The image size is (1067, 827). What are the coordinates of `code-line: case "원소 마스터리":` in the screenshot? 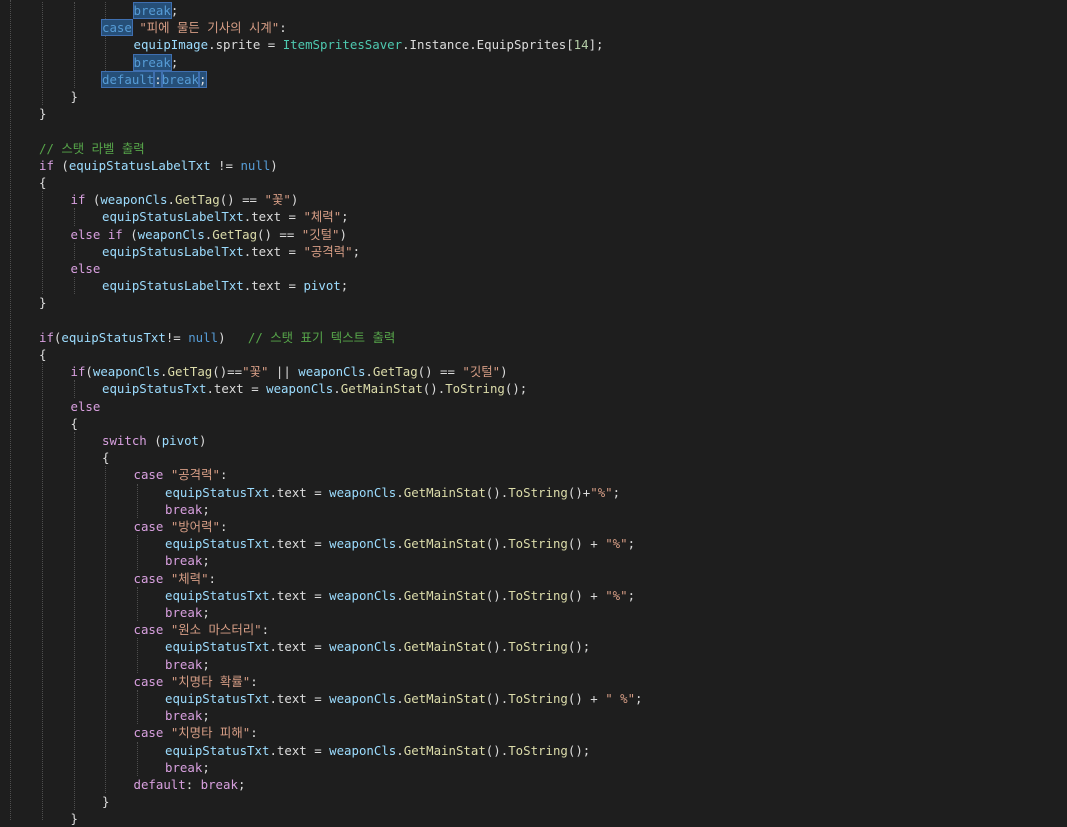 It's located at (202, 629).